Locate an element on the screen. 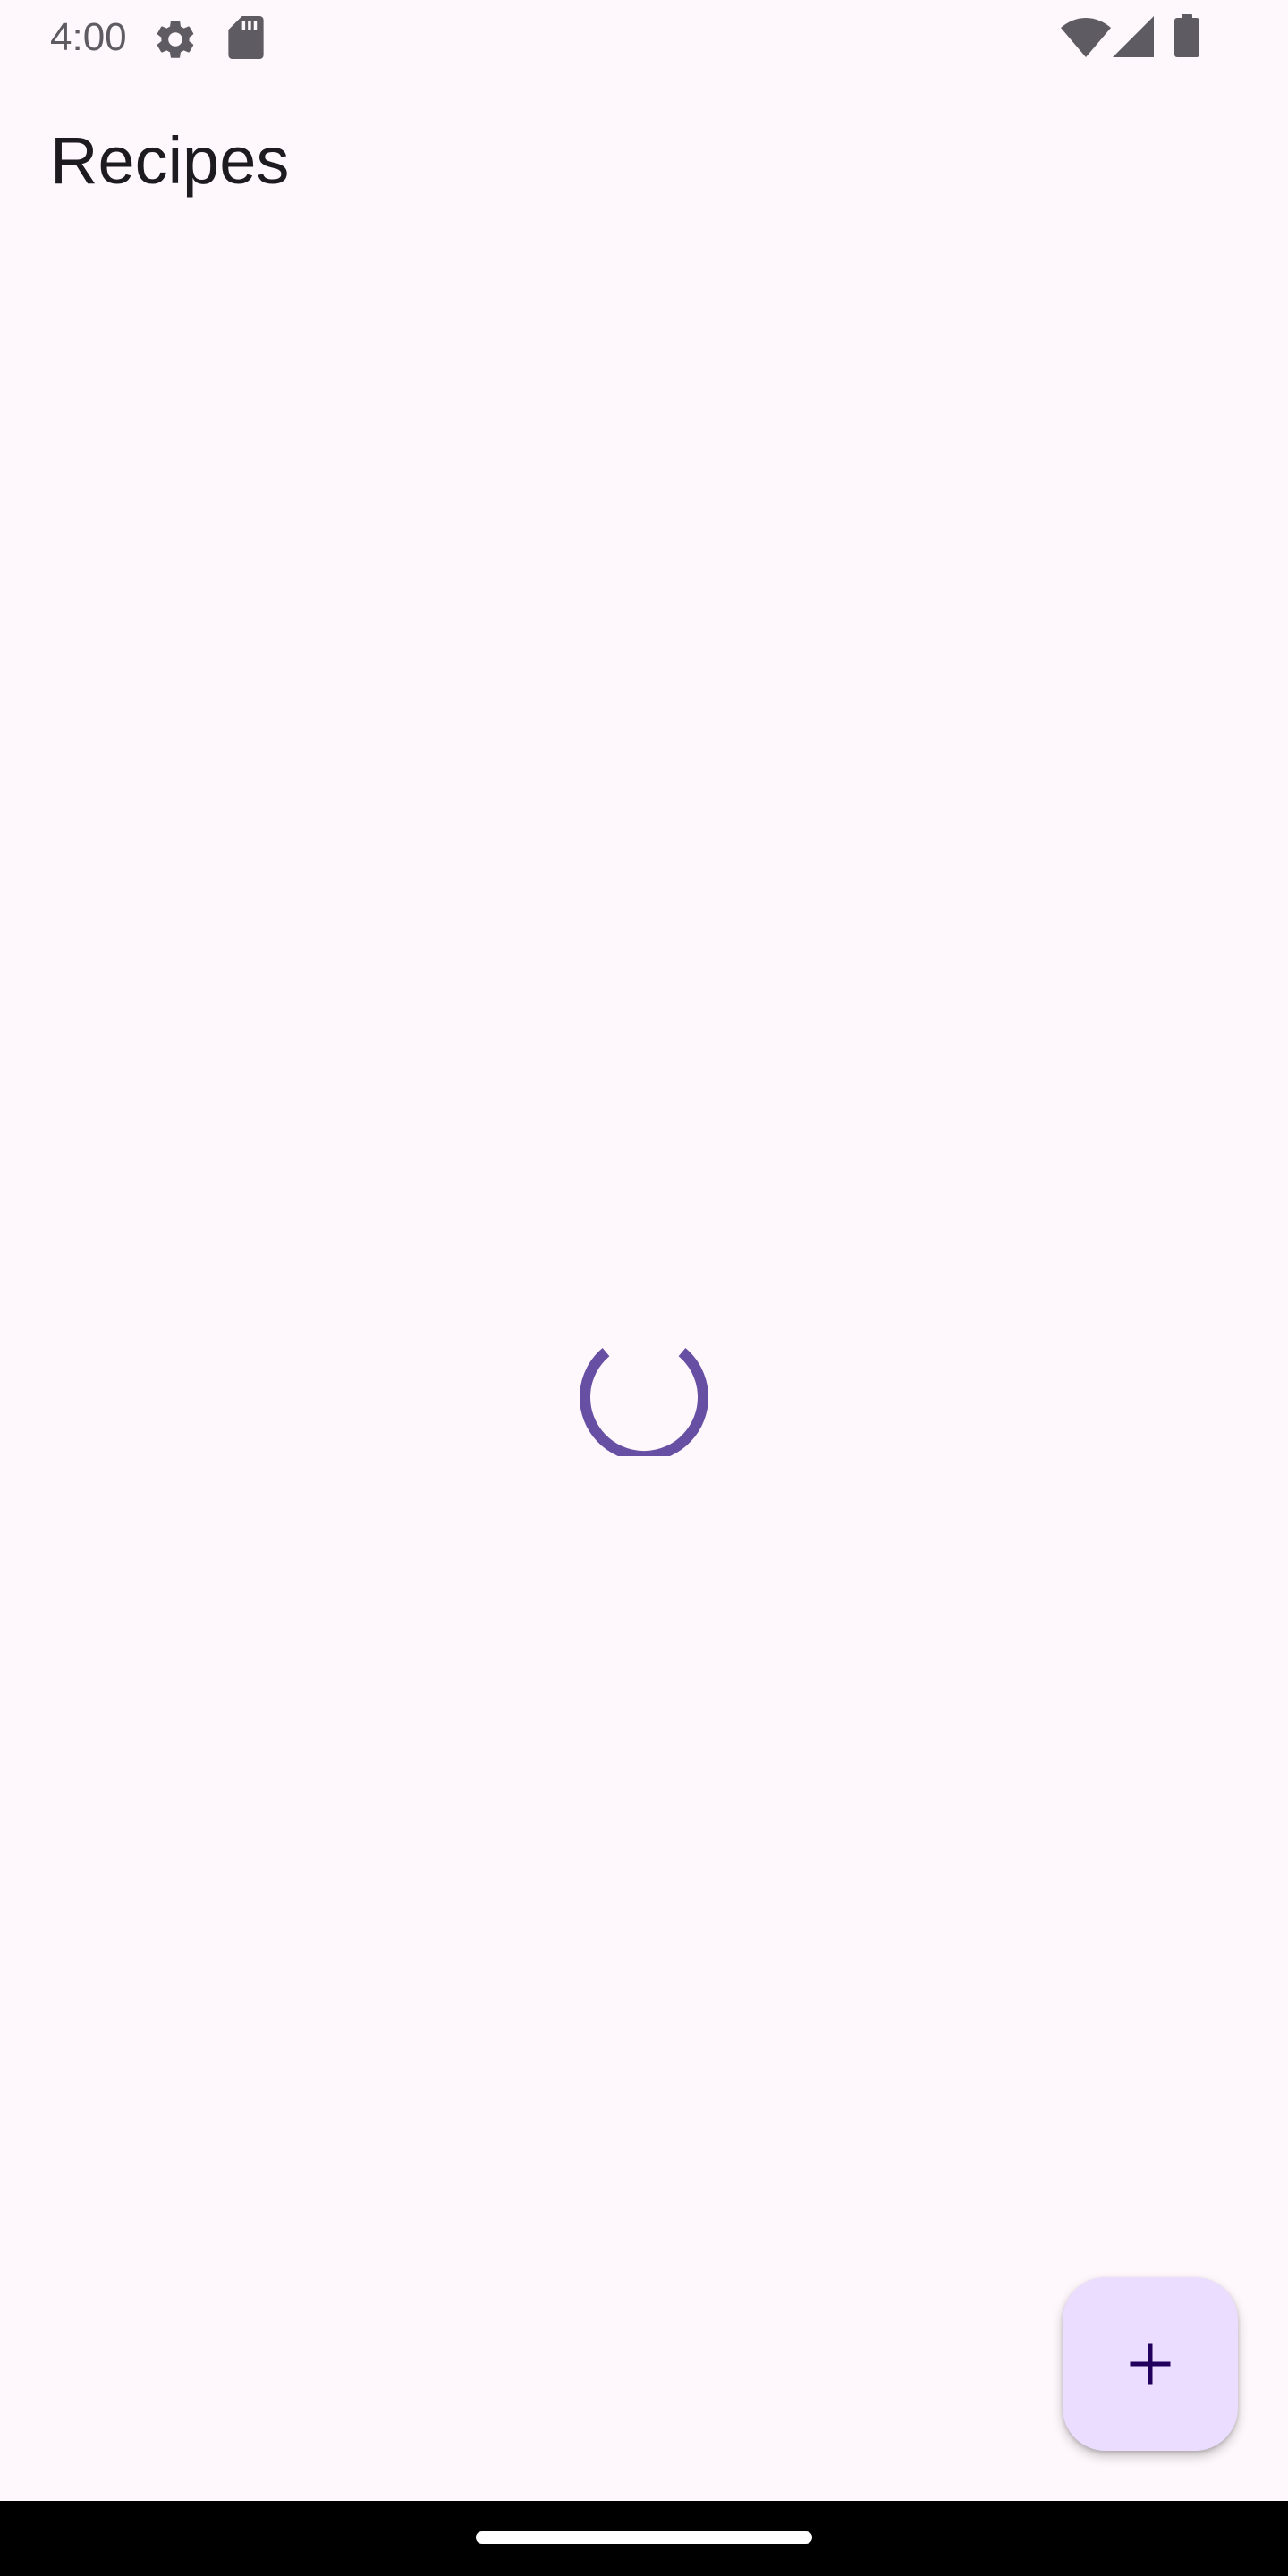 The image size is (1288, 2576). loading-spinner is located at coordinates (644, 1402).